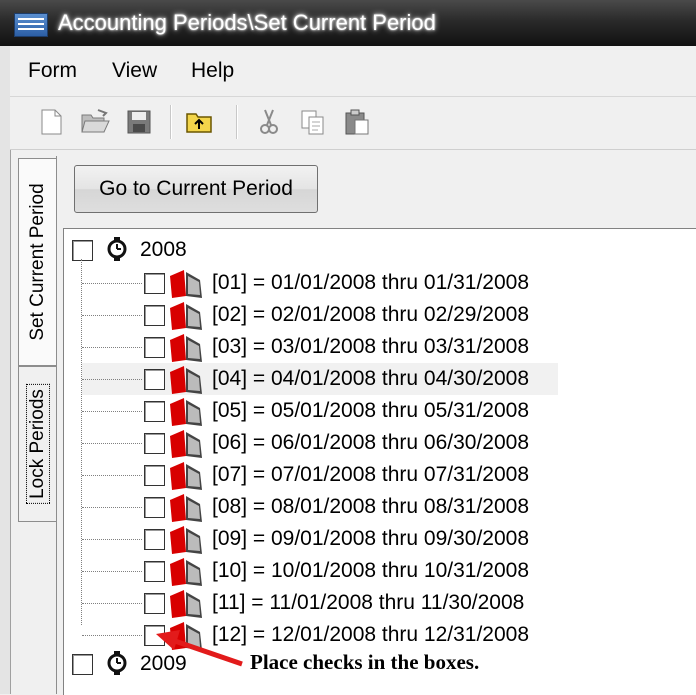  What do you see at coordinates (371, 314) in the screenshot?
I see `period-label: [02] = 02/01/2008 thru 02/29/2008` at bounding box center [371, 314].